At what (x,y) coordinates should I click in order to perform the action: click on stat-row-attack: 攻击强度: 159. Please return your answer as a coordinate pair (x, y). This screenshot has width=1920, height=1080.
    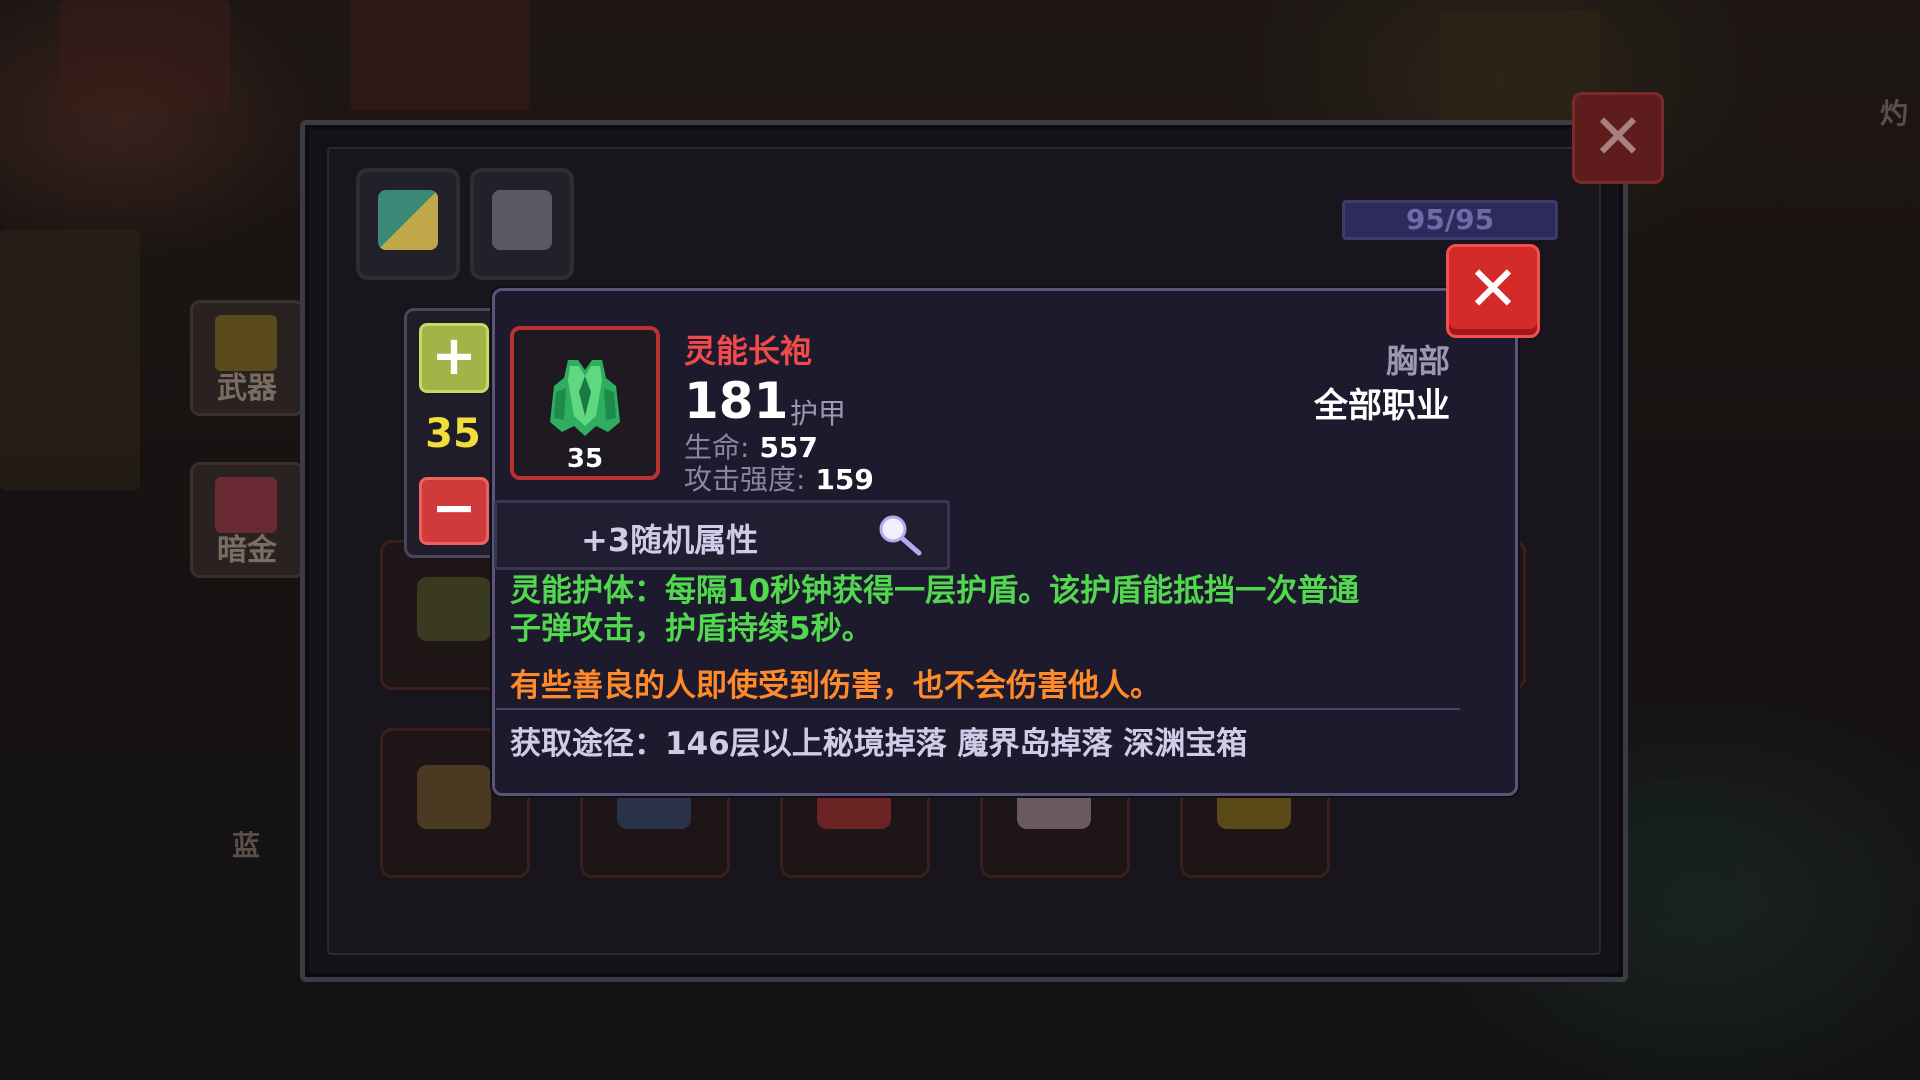
    Looking at the image, I should click on (779, 478).